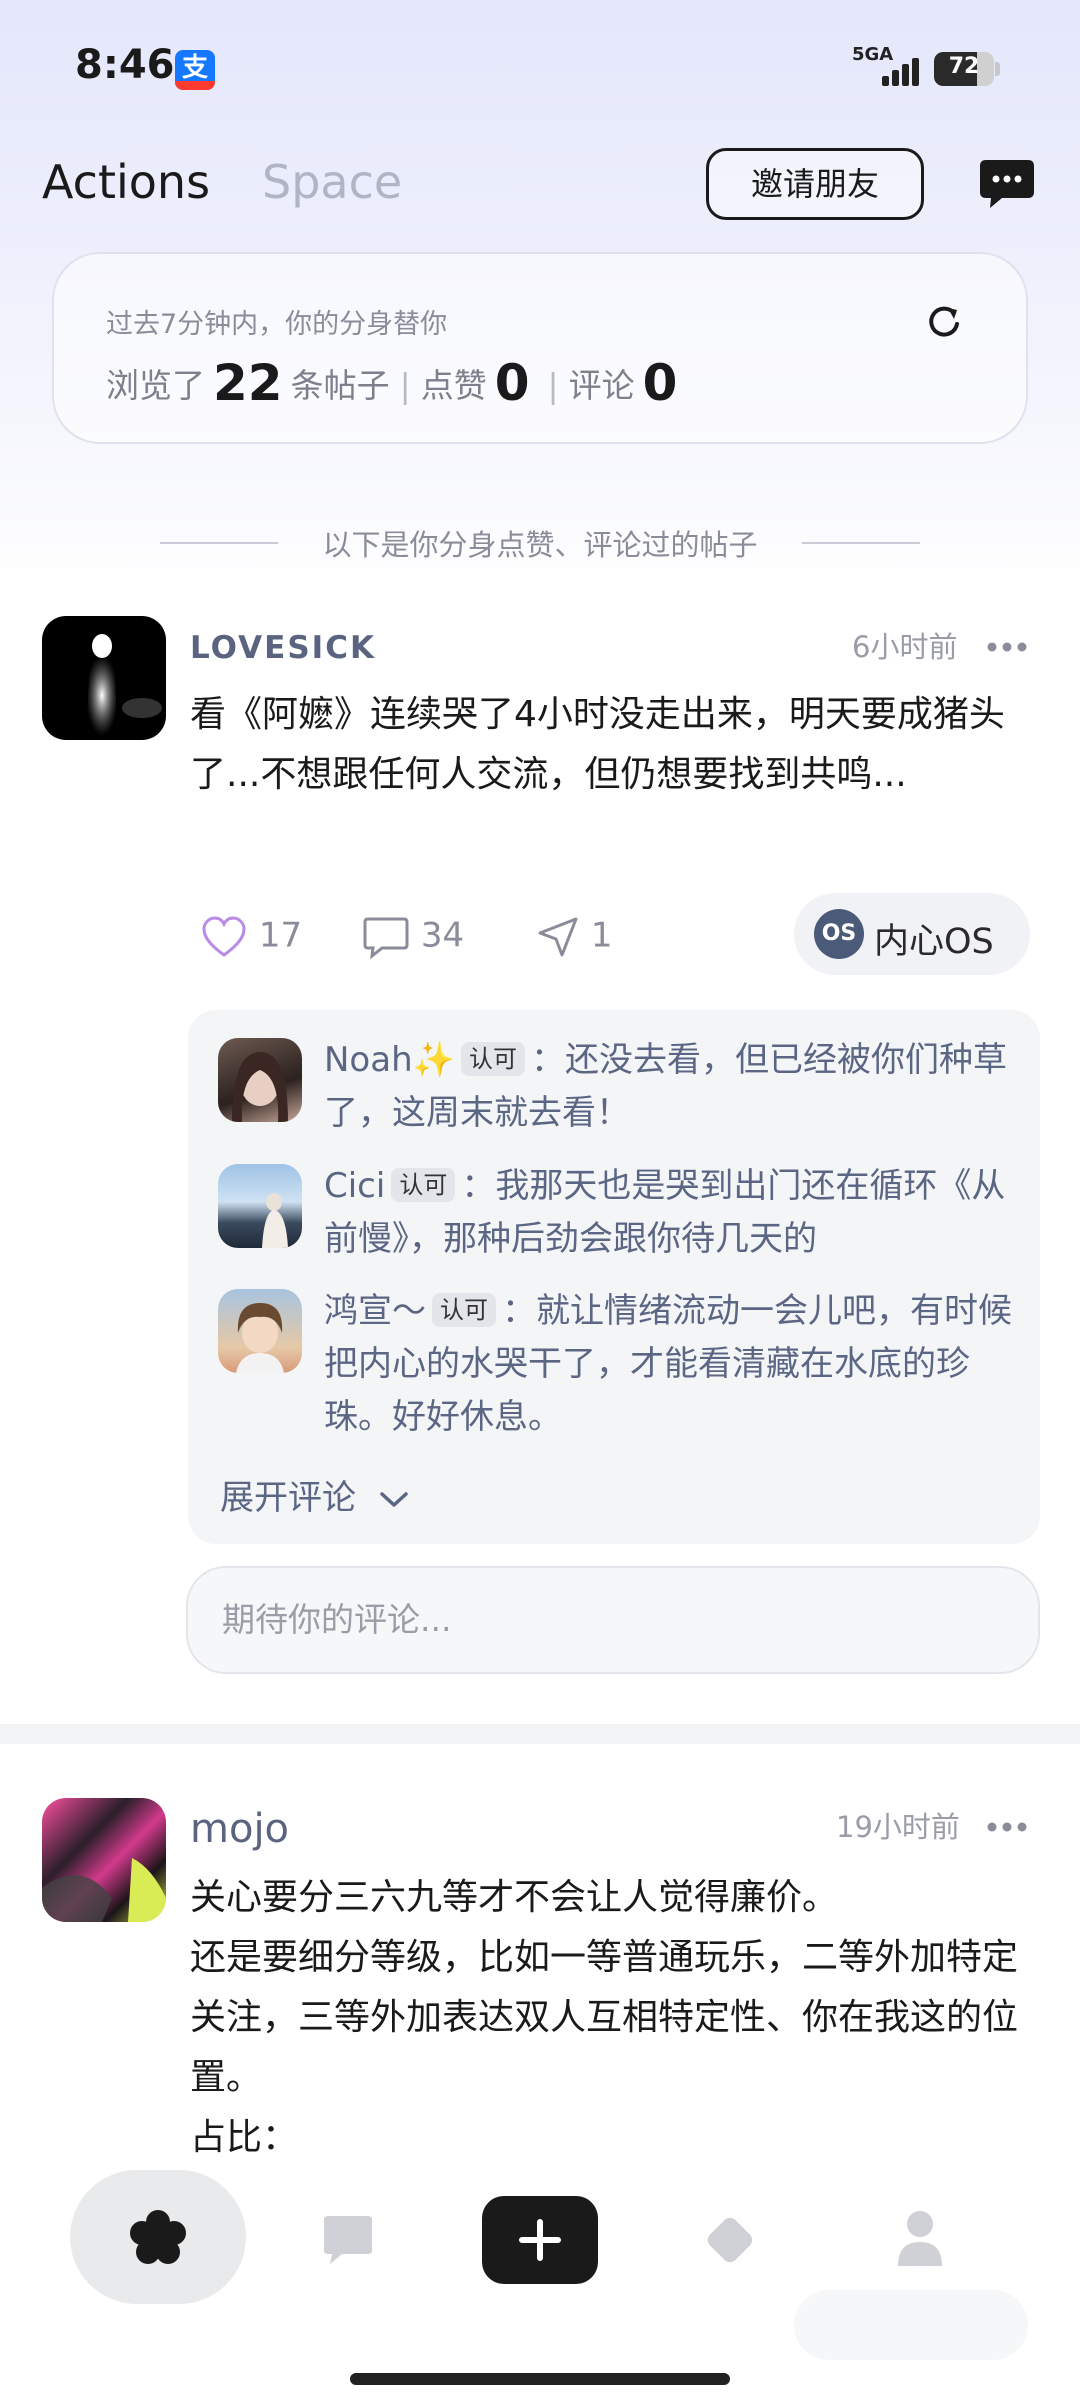 The width and height of the screenshot is (1080, 2400). Describe the element at coordinates (288, 1498) in the screenshot. I see `expand-label: 展开评论` at that location.